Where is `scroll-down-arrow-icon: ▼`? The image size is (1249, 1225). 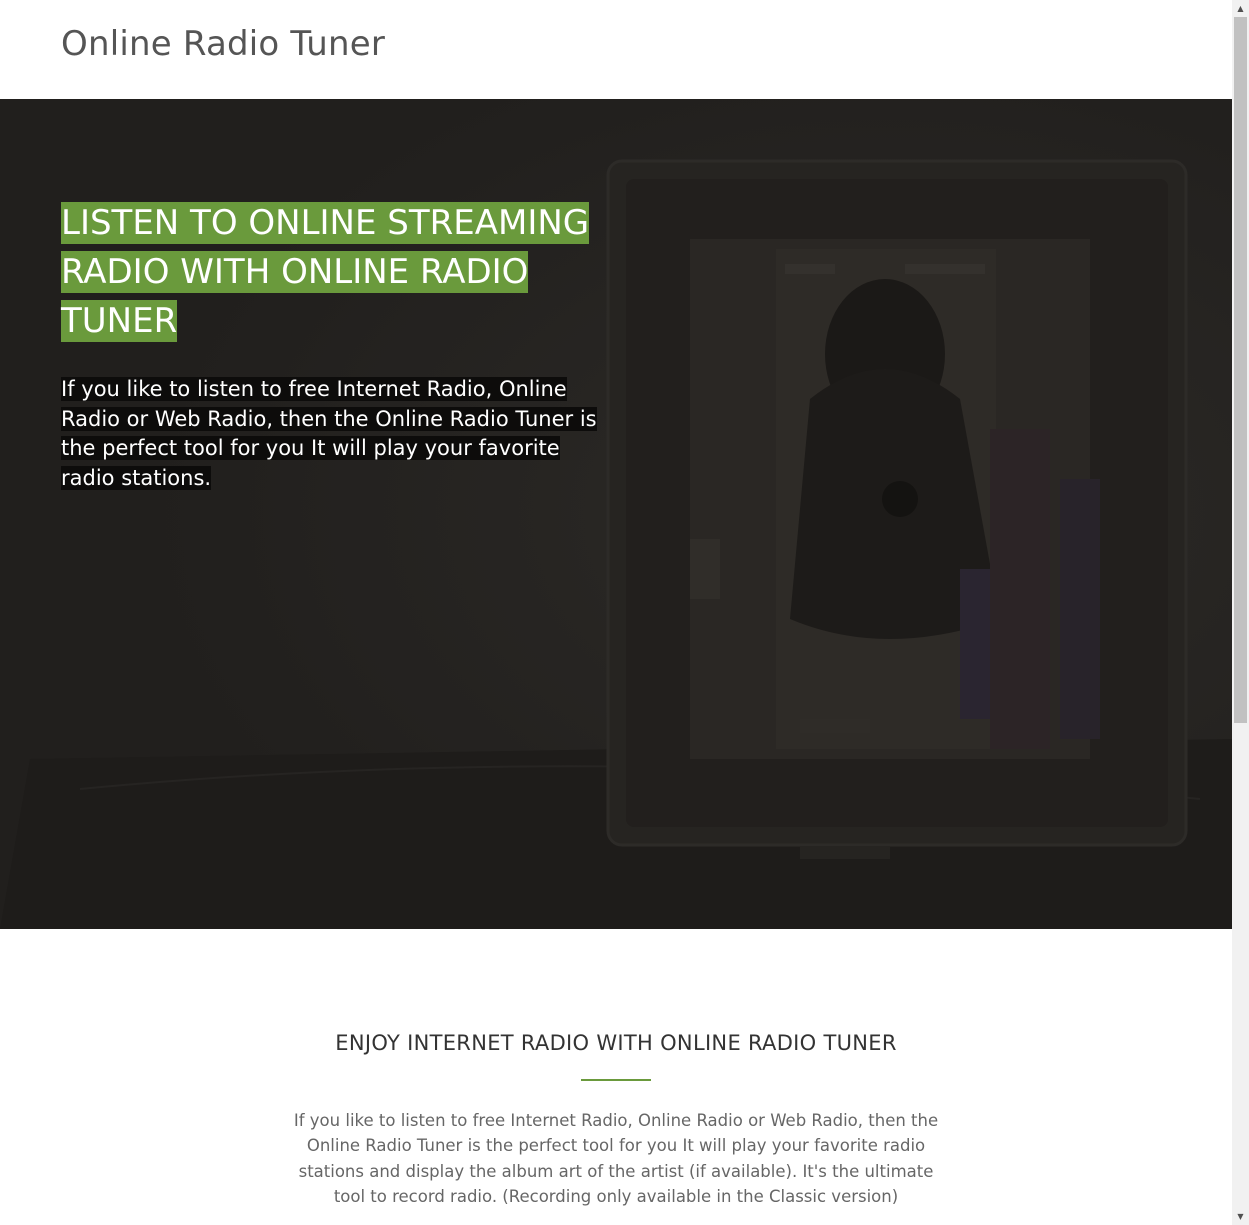 scroll-down-arrow-icon: ▼ is located at coordinates (1240, 1216).